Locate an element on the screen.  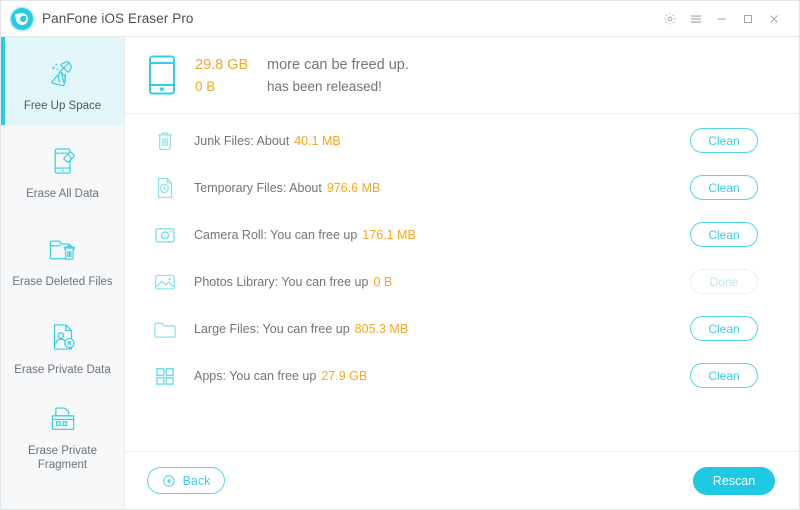
row-label-text: Large Files: You can free up is located at coordinates (272, 328).